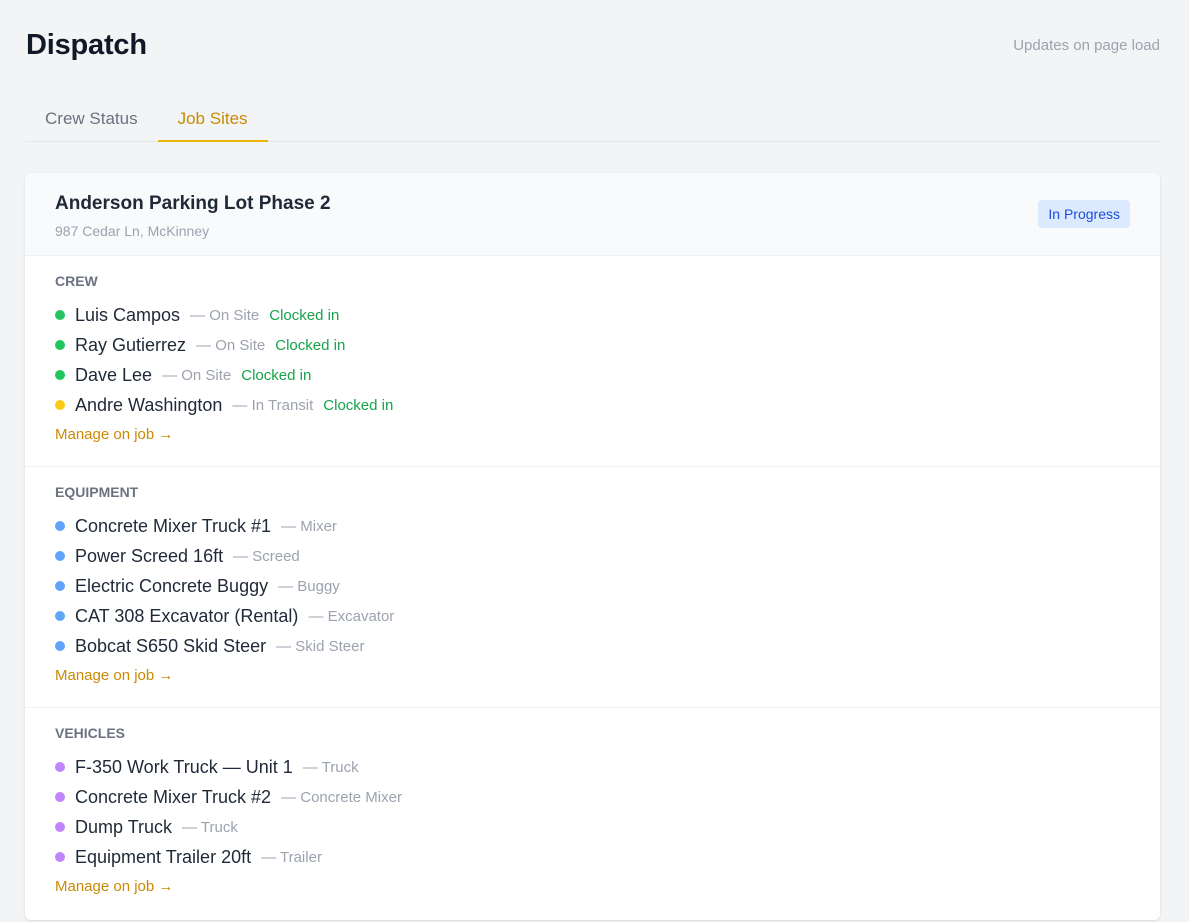 Image resolution: width=1189 pixels, height=922 pixels. I want to click on equipment-item: Concrete Mixer Truck #1 — Mixer, so click(592, 526).